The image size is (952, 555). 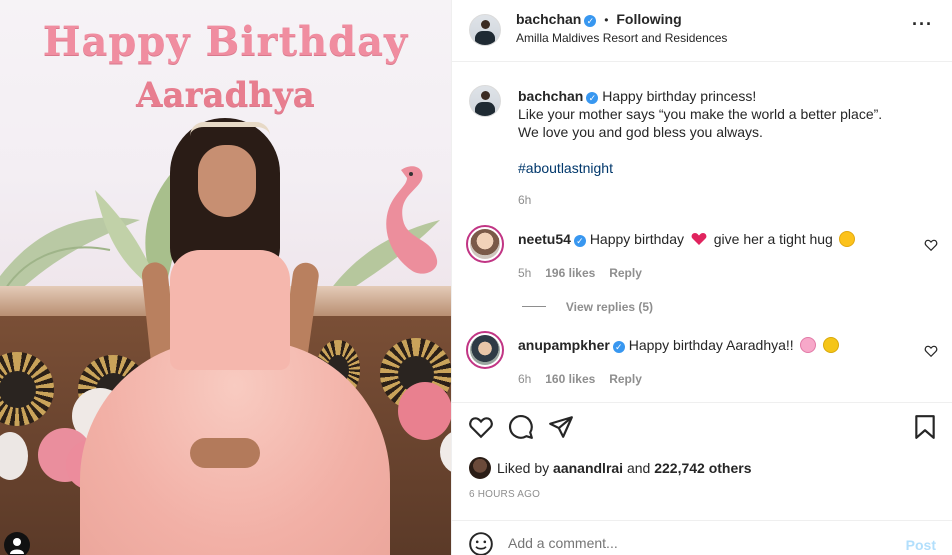 What do you see at coordinates (227, 181) in the screenshot?
I see `person-face` at bounding box center [227, 181].